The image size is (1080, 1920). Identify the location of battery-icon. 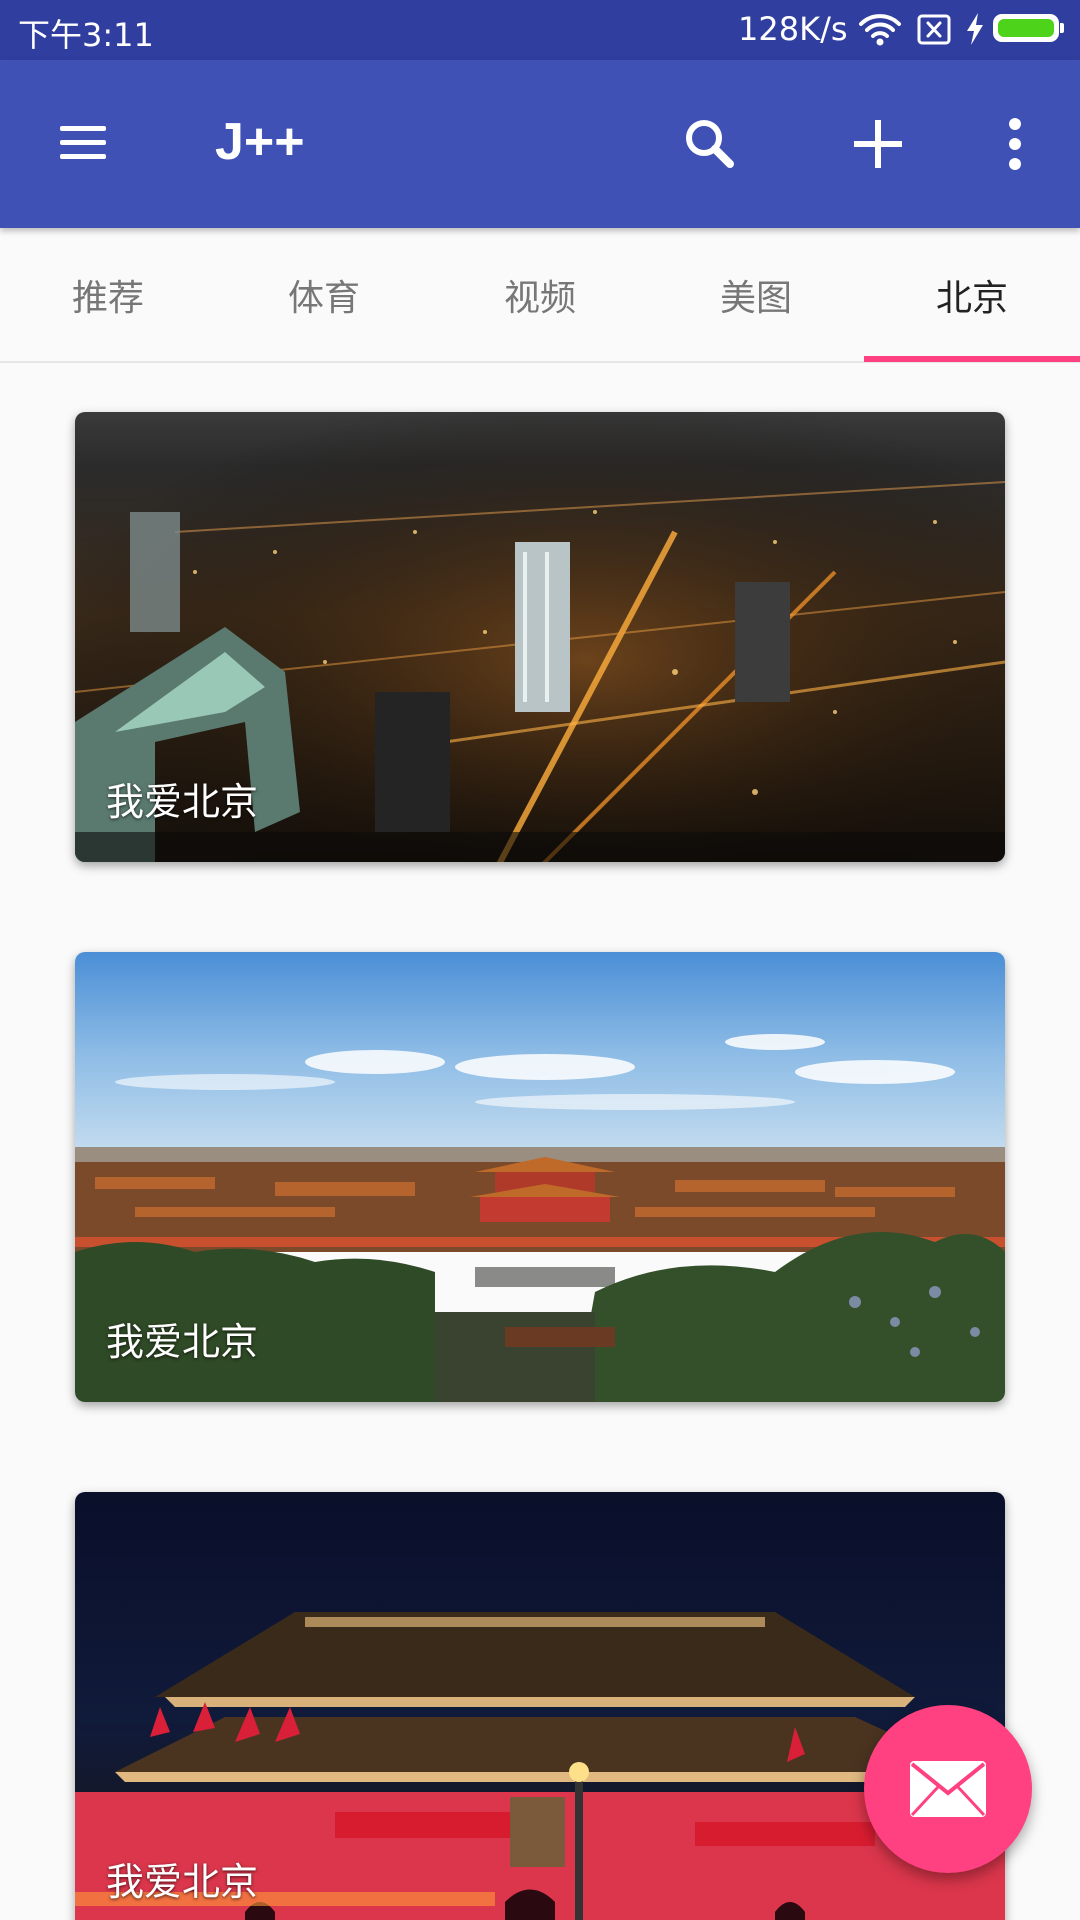
(1028, 28).